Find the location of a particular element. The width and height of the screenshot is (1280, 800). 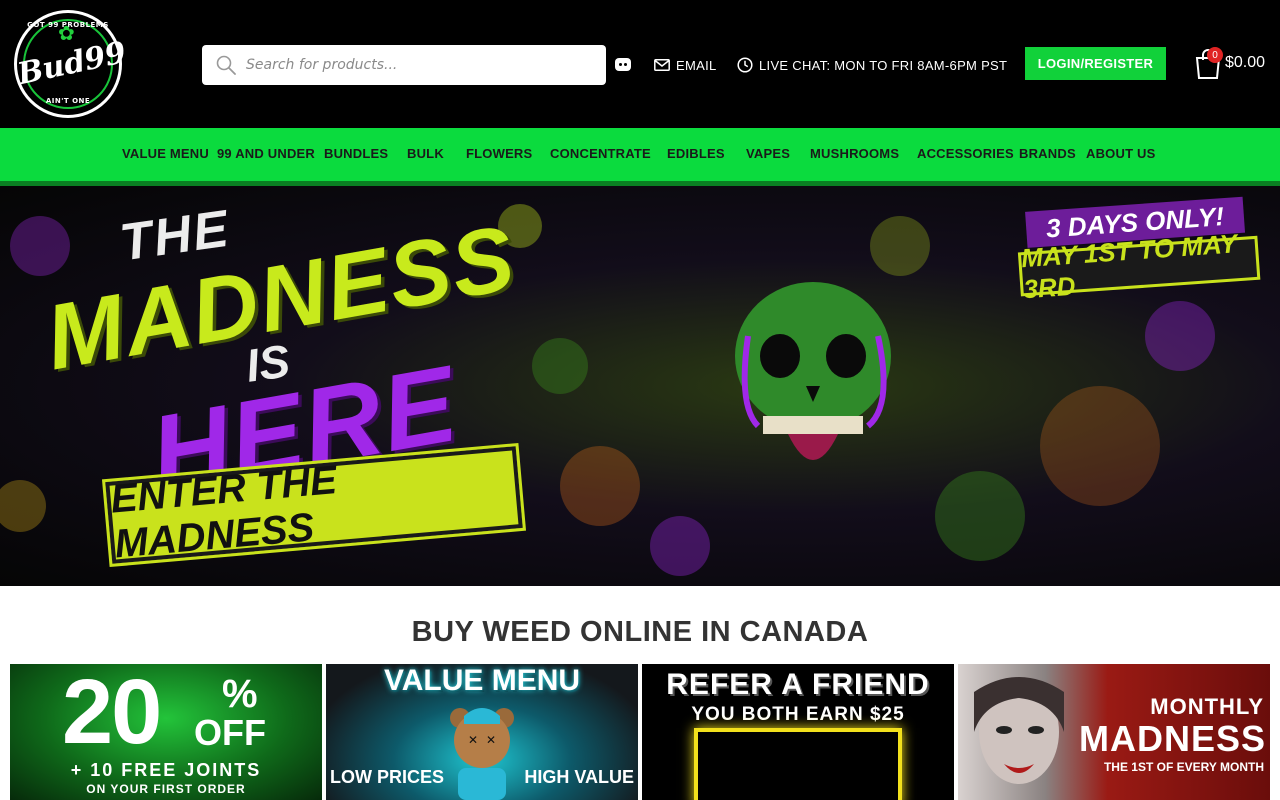

live-chat-link: LIVE CHAT: MON TO FRI 8AM-6PM PST is located at coordinates (872, 65).